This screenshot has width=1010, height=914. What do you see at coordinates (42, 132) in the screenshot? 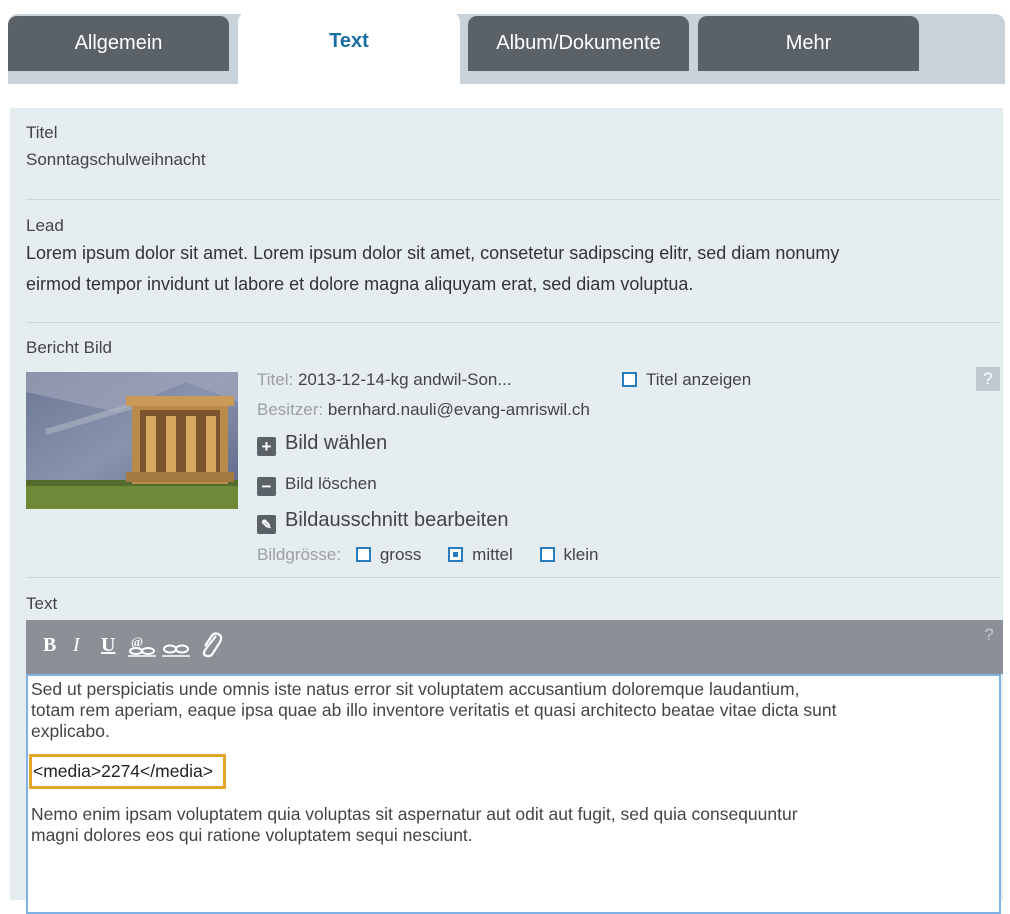
I see `titel-label: Titel` at bounding box center [42, 132].